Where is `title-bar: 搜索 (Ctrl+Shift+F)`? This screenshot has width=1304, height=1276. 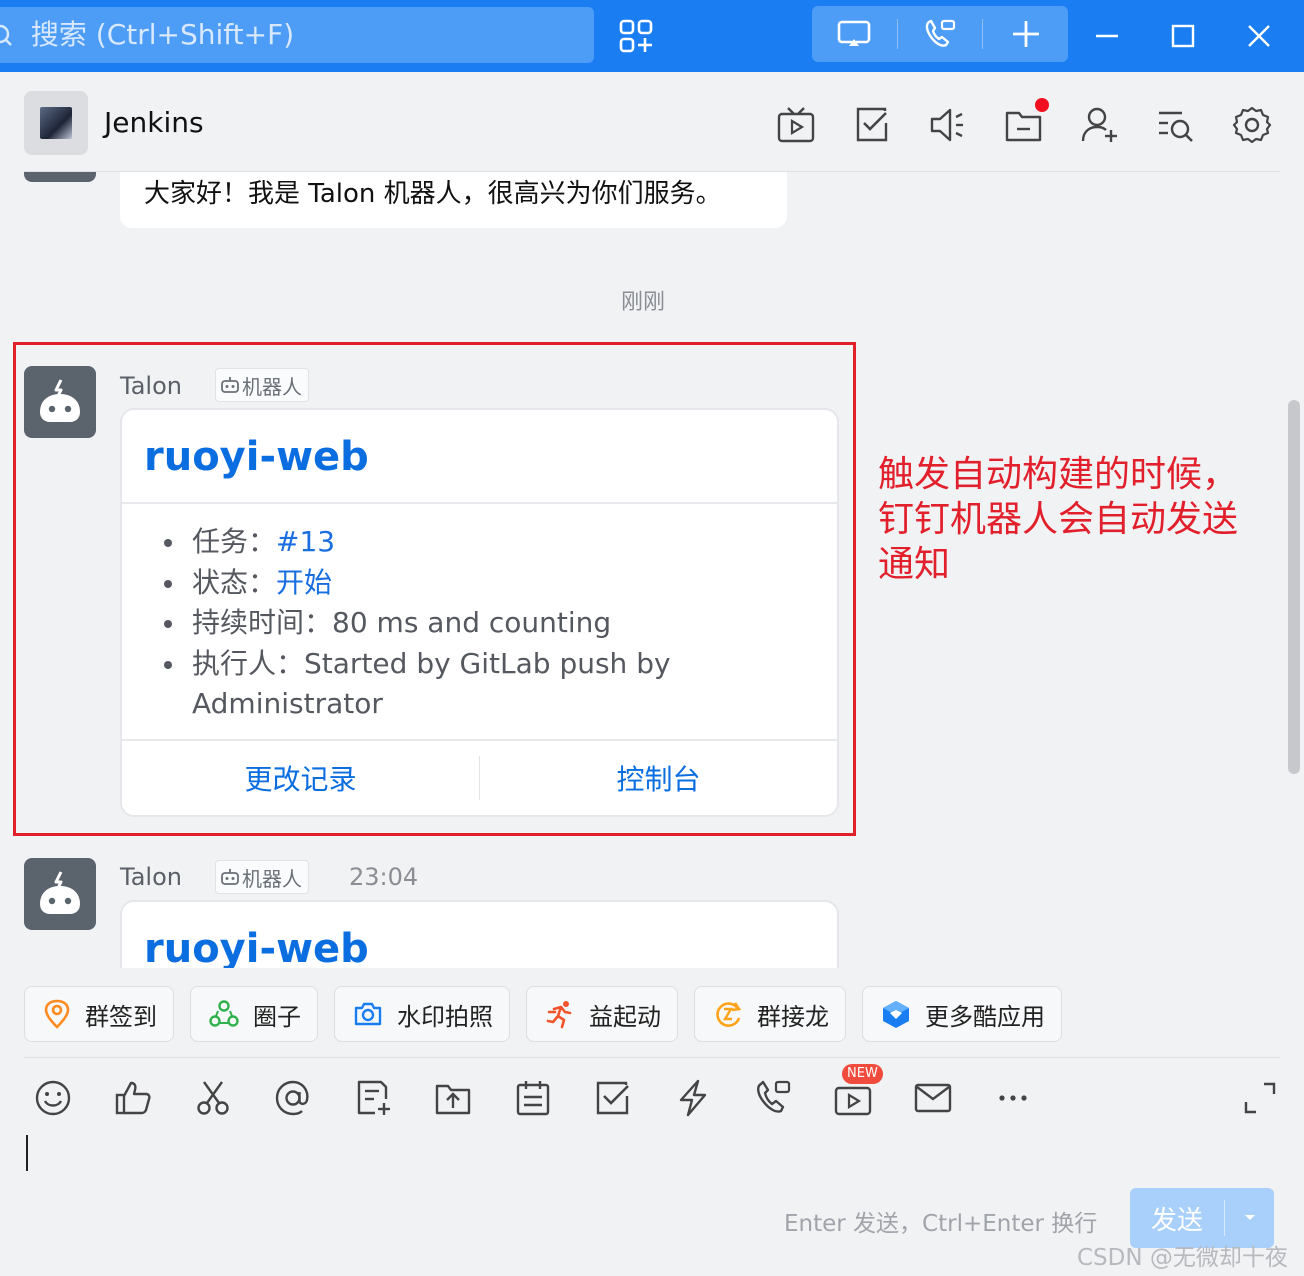 title-bar: 搜索 (Ctrl+Shift+F) is located at coordinates (652, 36).